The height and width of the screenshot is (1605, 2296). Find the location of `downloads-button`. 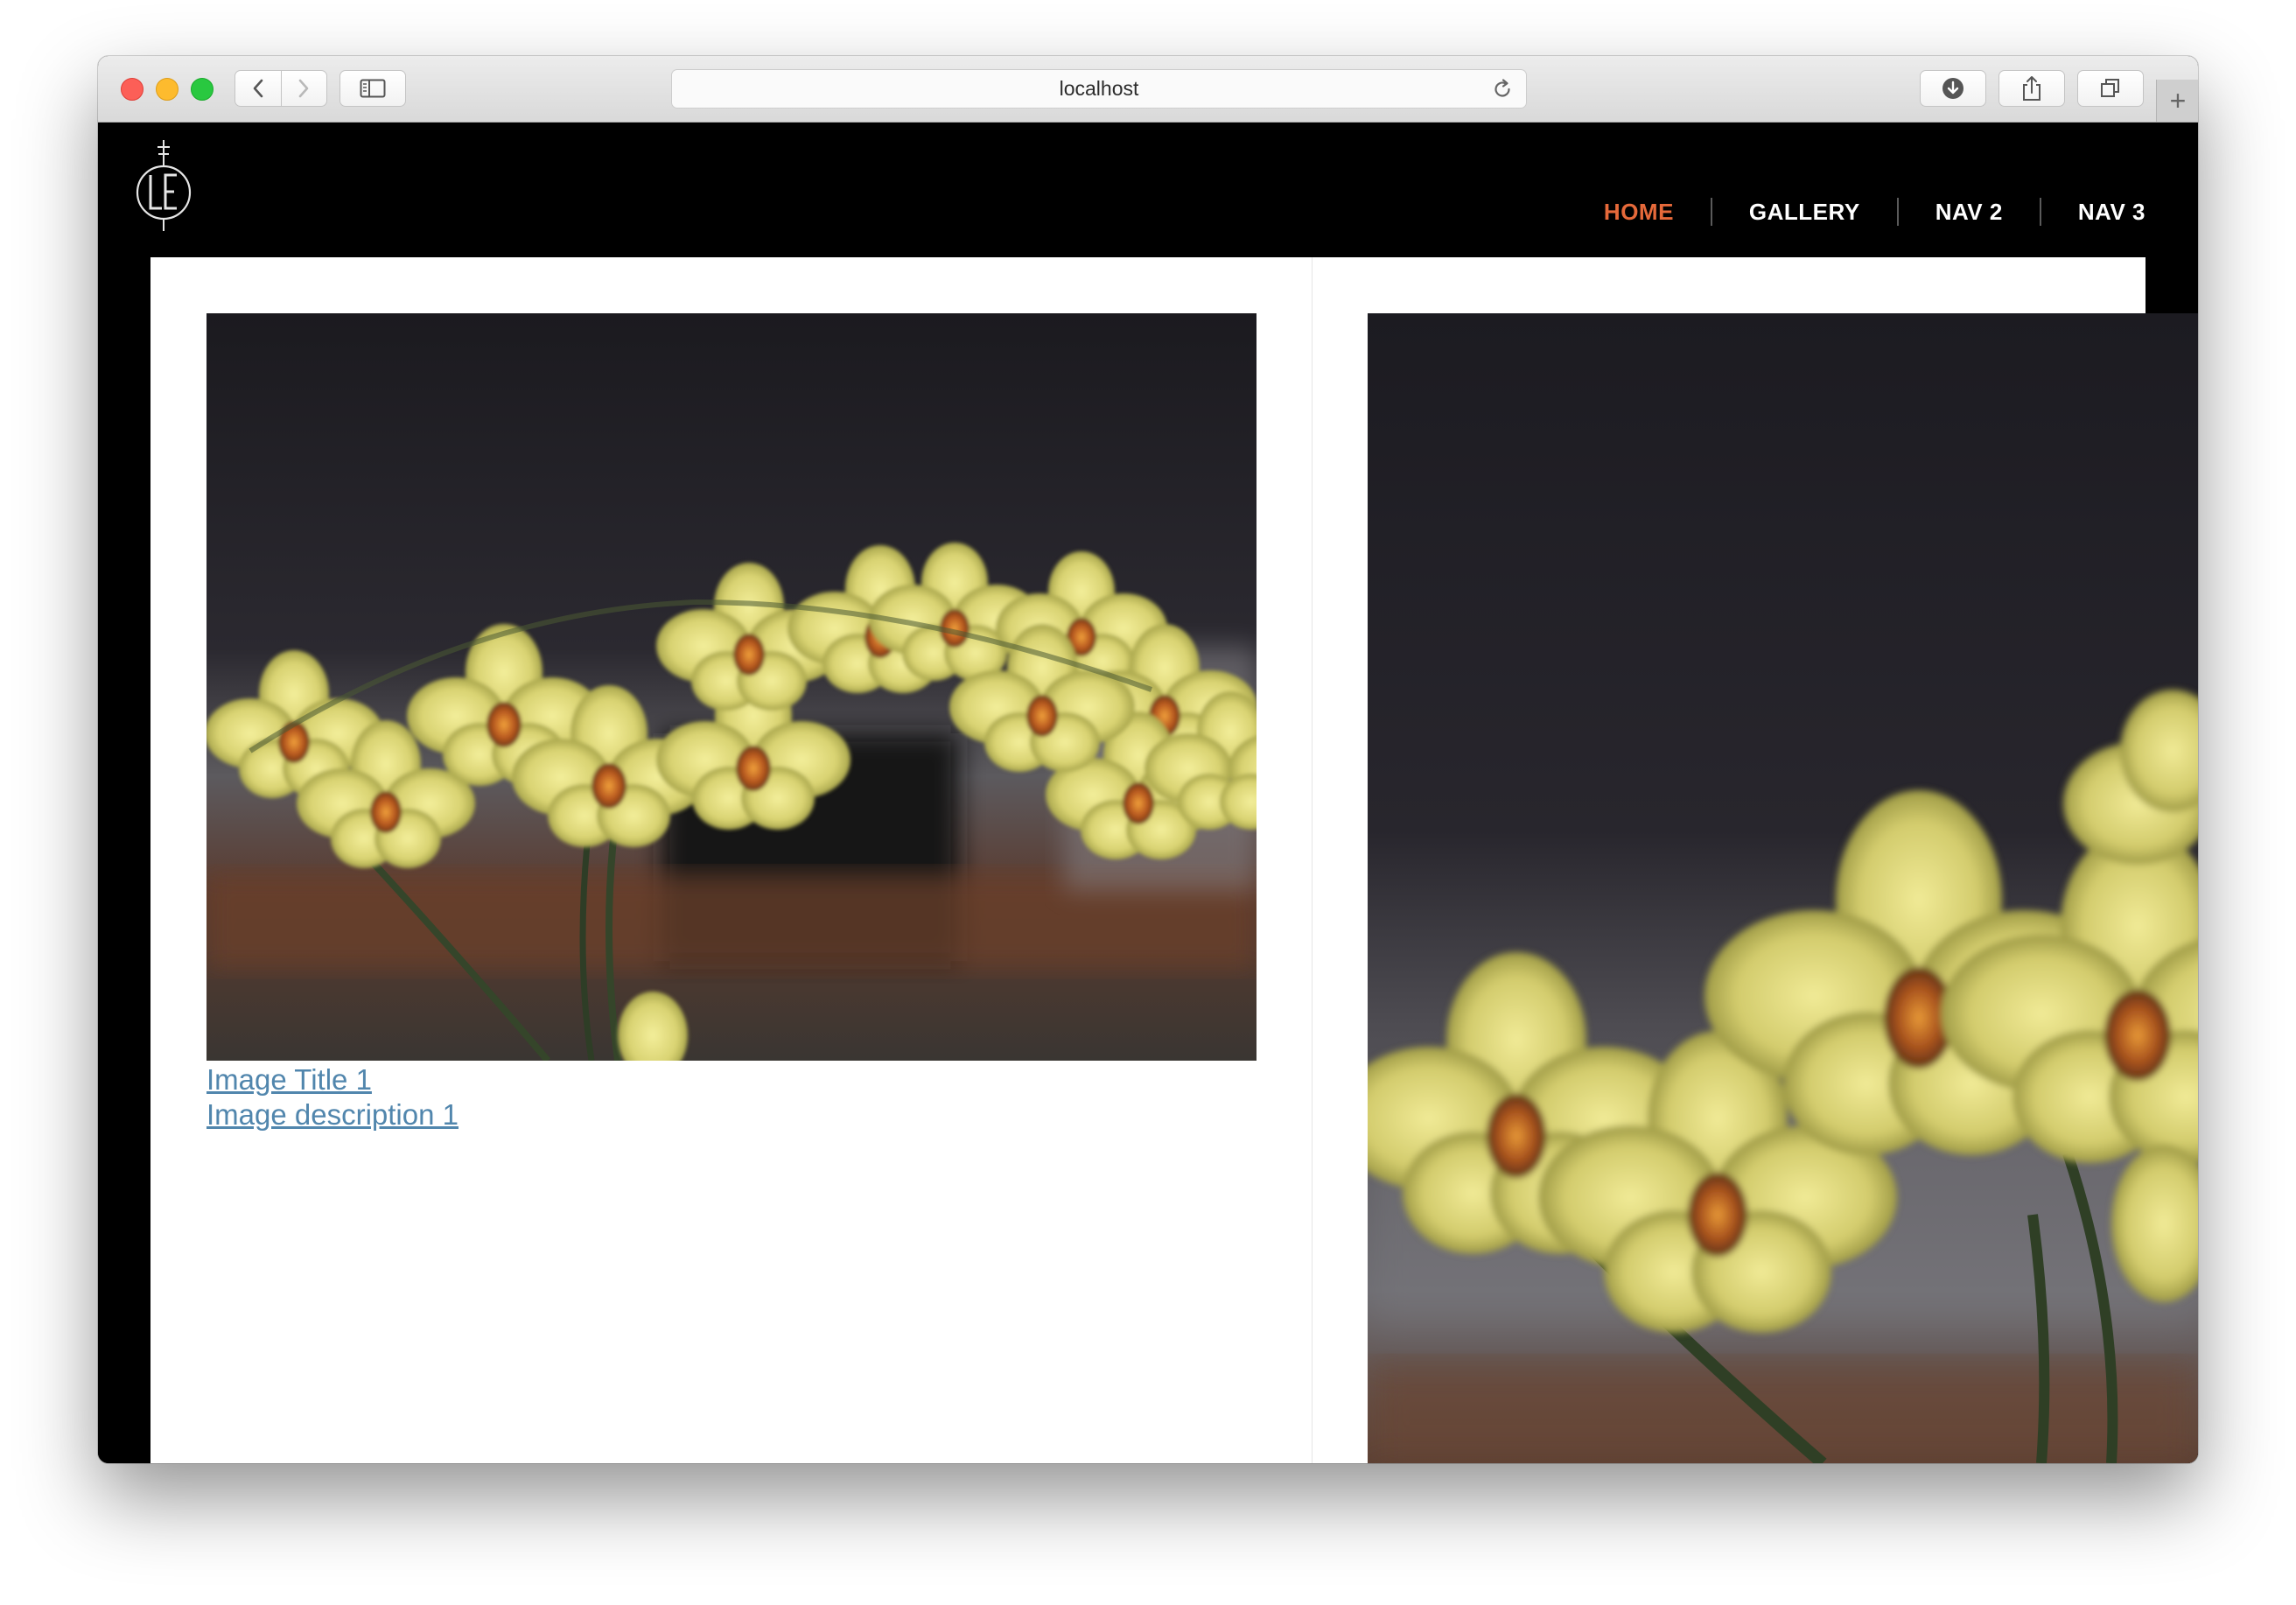

downloads-button is located at coordinates (1953, 89).